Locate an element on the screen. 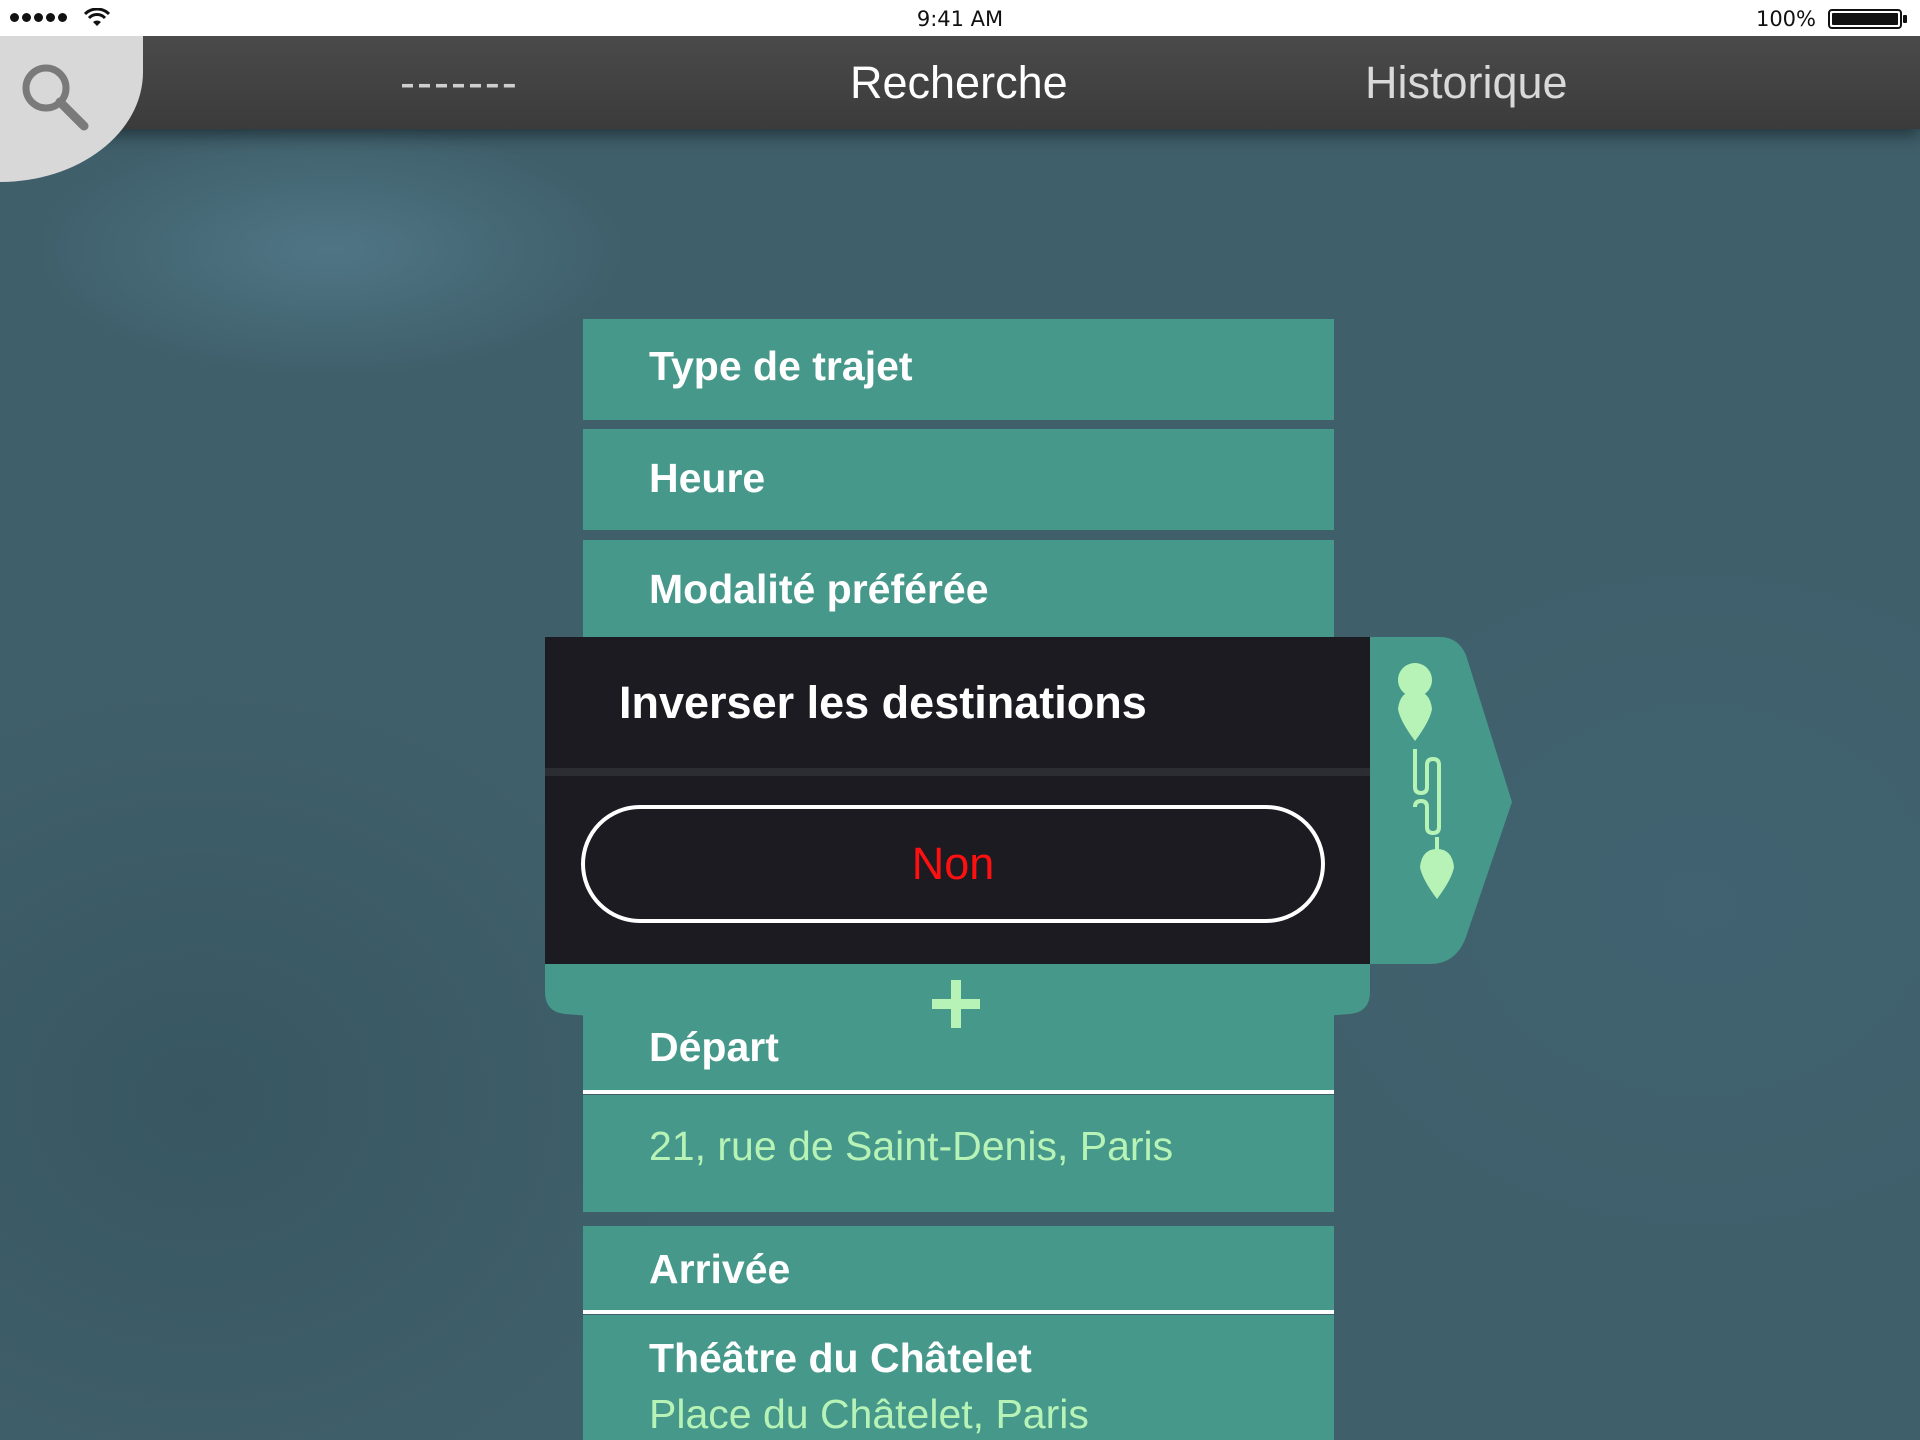 The image size is (1920, 1440). time-label: Heure is located at coordinates (707, 478).